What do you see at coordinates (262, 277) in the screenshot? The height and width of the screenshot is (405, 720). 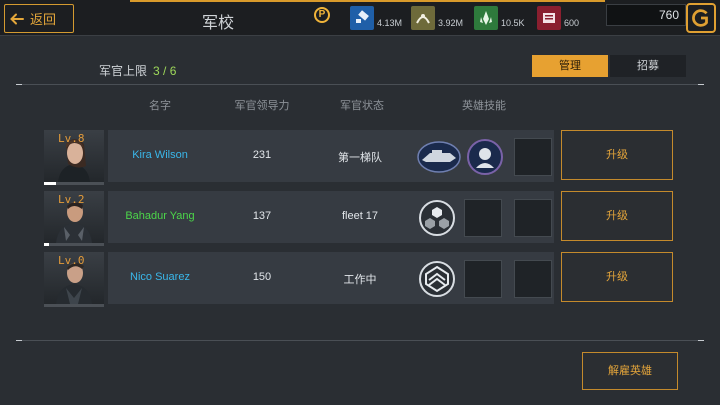 I see `officer-leadership: 150` at bounding box center [262, 277].